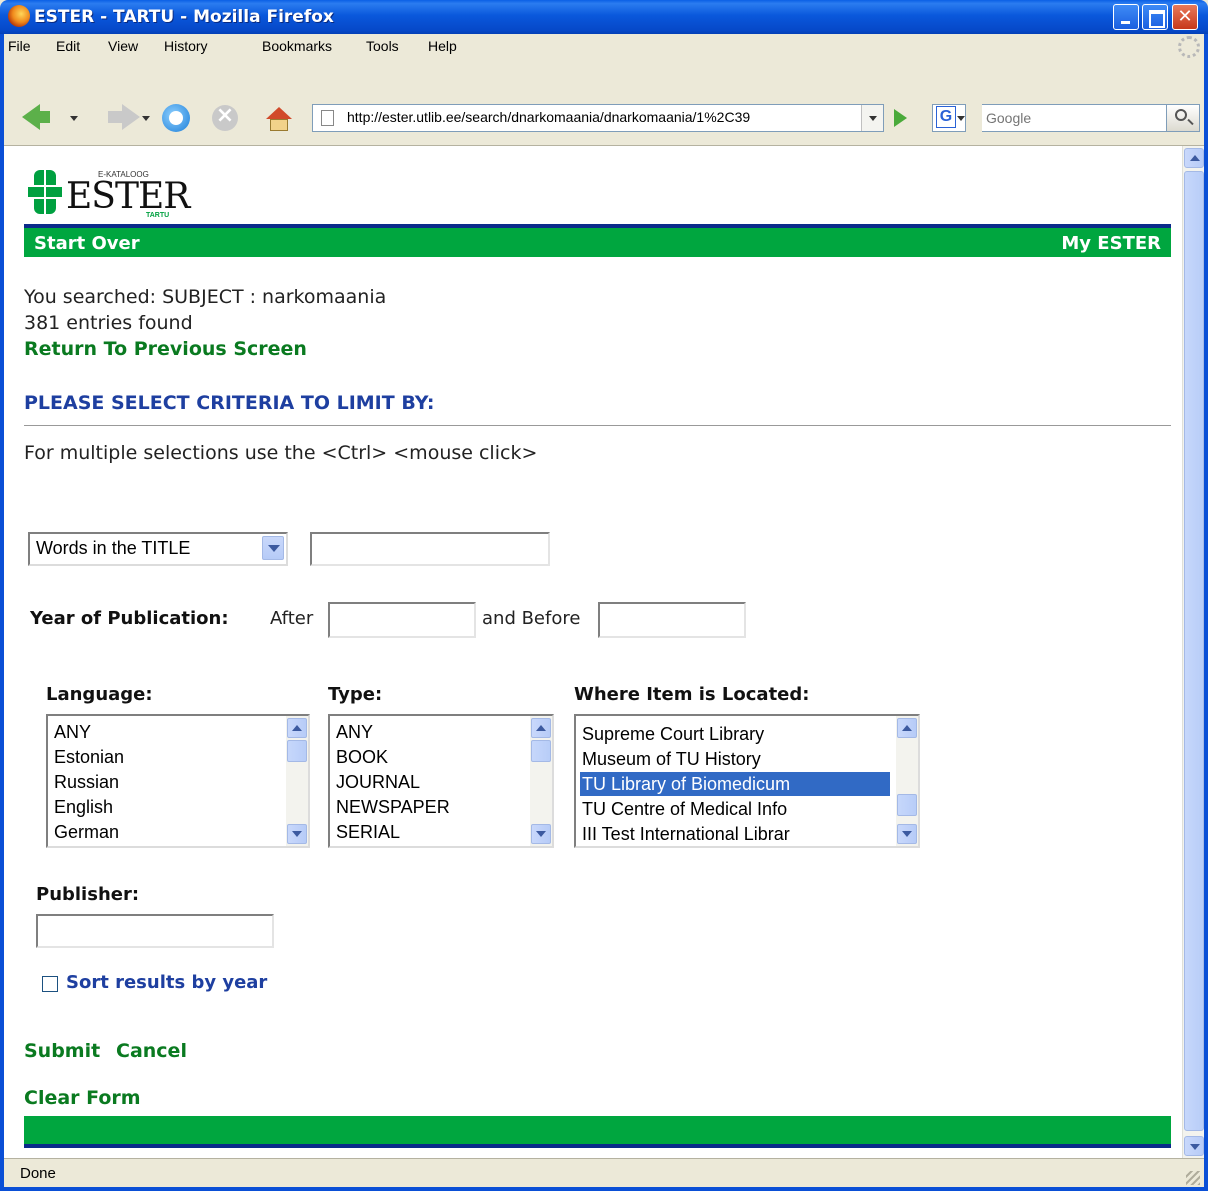  What do you see at coordinates (367, 832) in the screenshot?
I see `list-item: SERIAL` at bounding box center [367, 832].